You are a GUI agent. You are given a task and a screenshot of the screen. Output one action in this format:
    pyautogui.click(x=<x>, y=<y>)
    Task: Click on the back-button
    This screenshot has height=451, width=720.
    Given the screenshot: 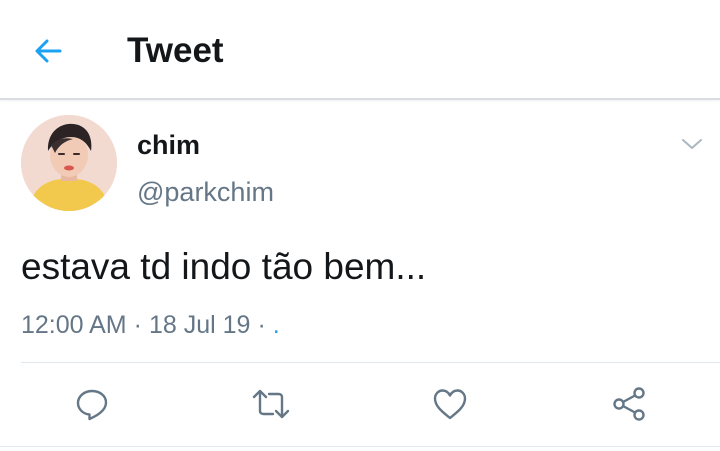 What is the action you would take?
    pyautogui.click(x=48, y=51)
    